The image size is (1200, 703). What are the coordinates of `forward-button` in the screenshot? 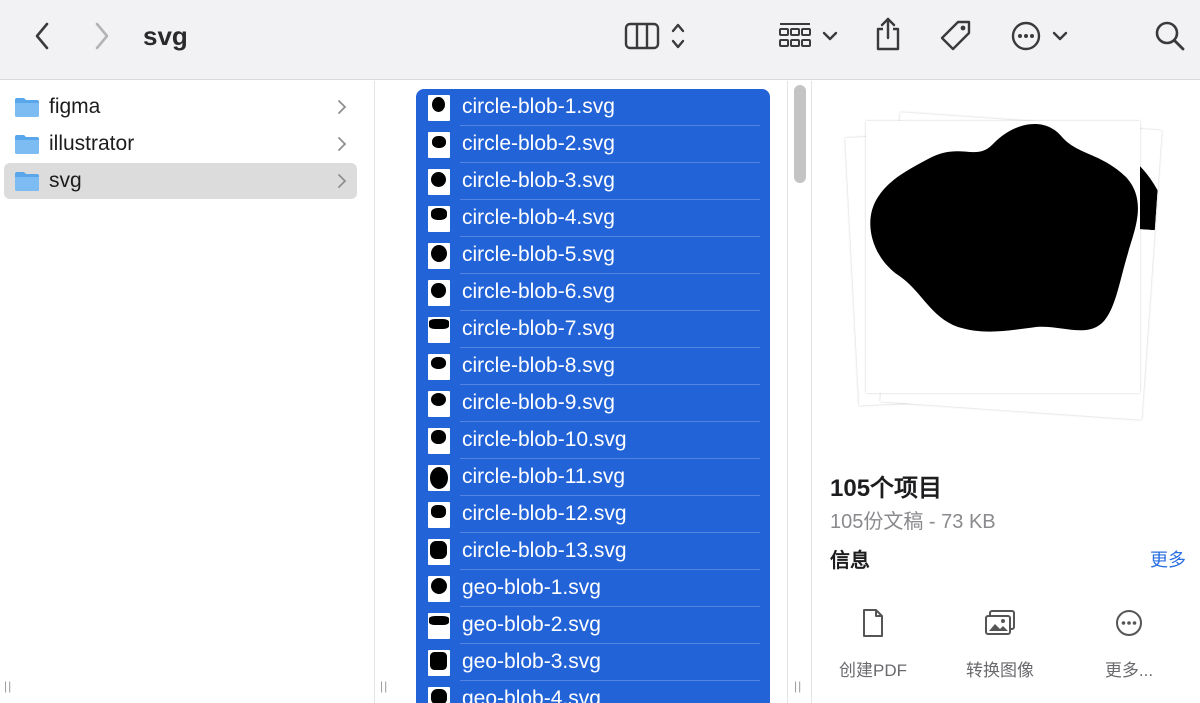 It's located at (102, 36).